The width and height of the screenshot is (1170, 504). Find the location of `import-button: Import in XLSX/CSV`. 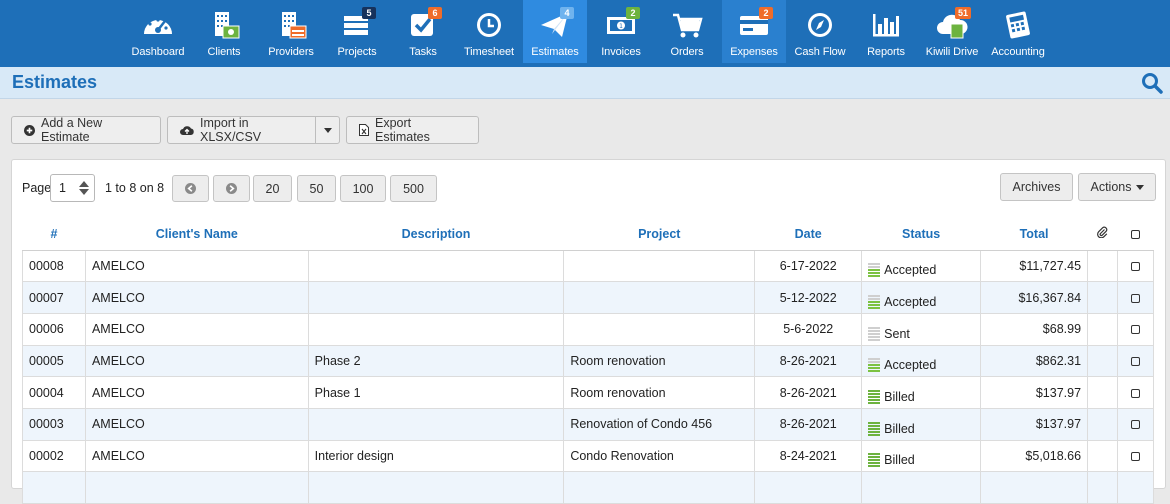

import-button: Import in XLSX/CSV is located at coordinates (241, 130).